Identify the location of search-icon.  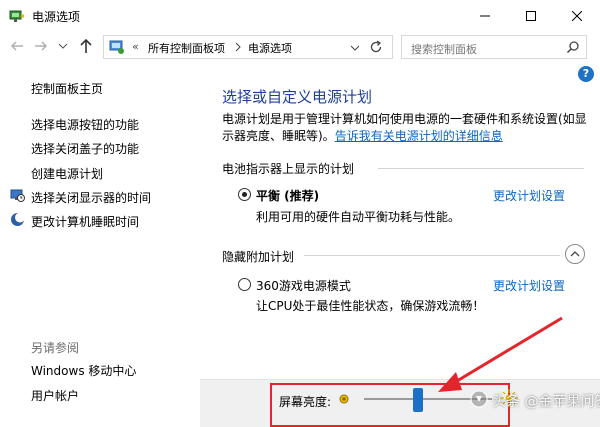
(573, 47).